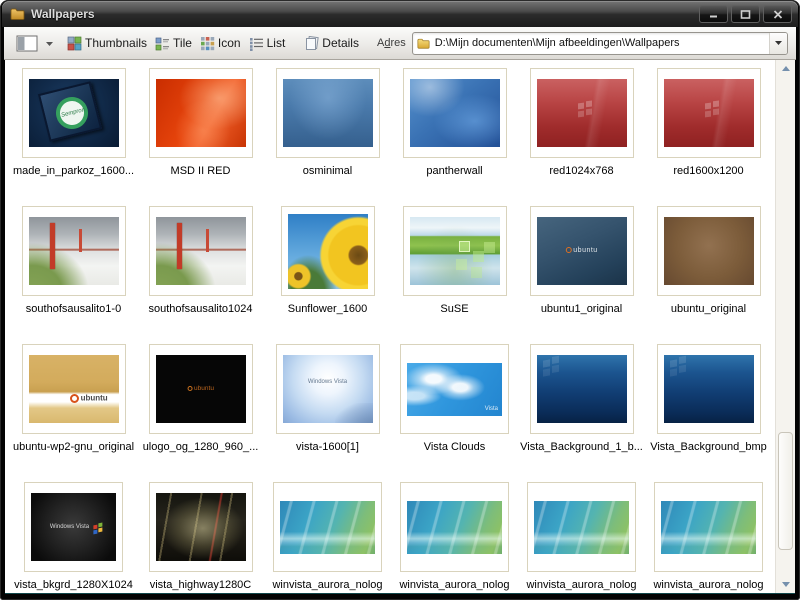  I want to click on address-dropdown-button, so click(778, 43).